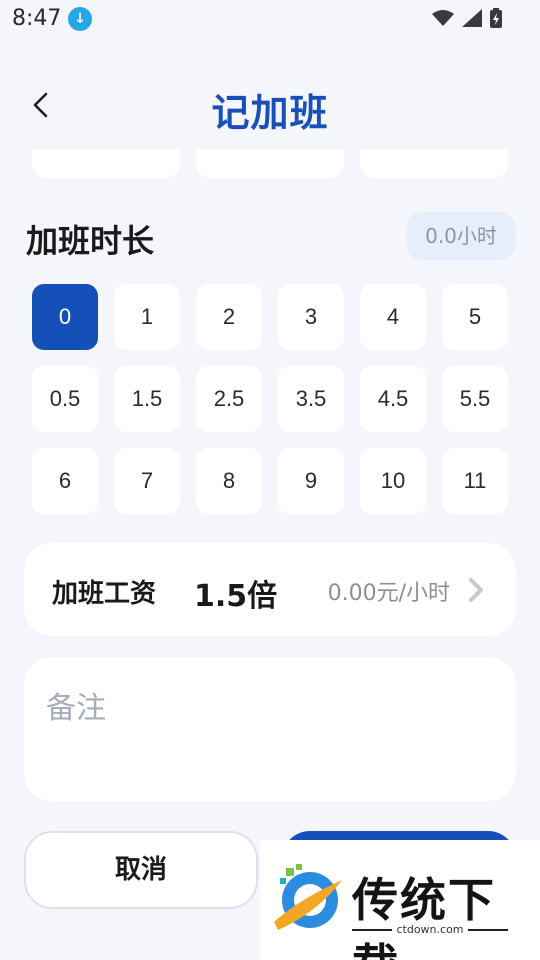 Image resolution: width=540 pixels, height=960 pixels. Describe the element at coordinates (424, 916) in the screenshot. I see `watermark-brand: 传统下载` at that location.